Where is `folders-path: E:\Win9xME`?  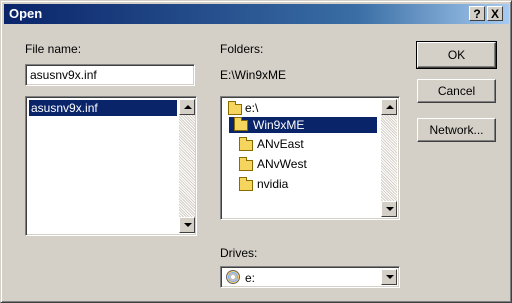
folders-path: E:\Win9xME is located at coordinates (253, 75).